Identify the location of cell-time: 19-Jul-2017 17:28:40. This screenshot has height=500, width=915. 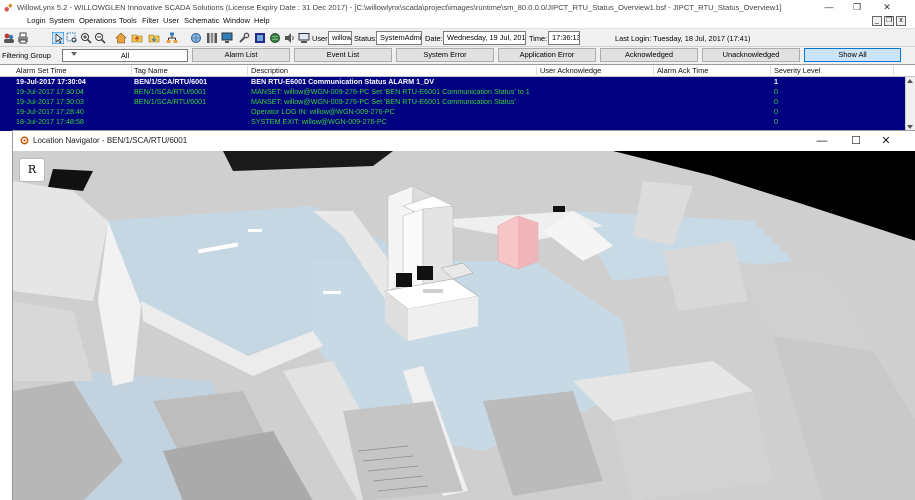
(50, 111).